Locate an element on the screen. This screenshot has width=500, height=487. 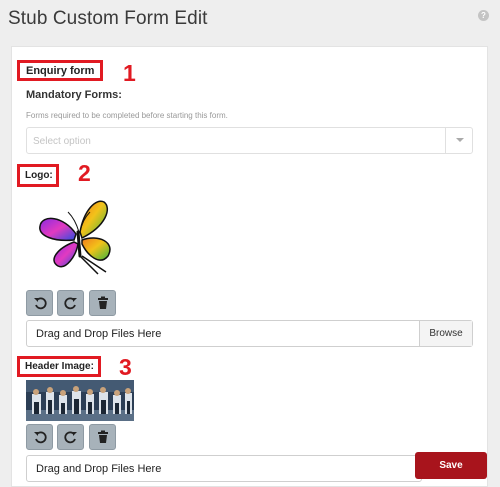
header-image-label: Header Image: is located at coordinates (59, 366).